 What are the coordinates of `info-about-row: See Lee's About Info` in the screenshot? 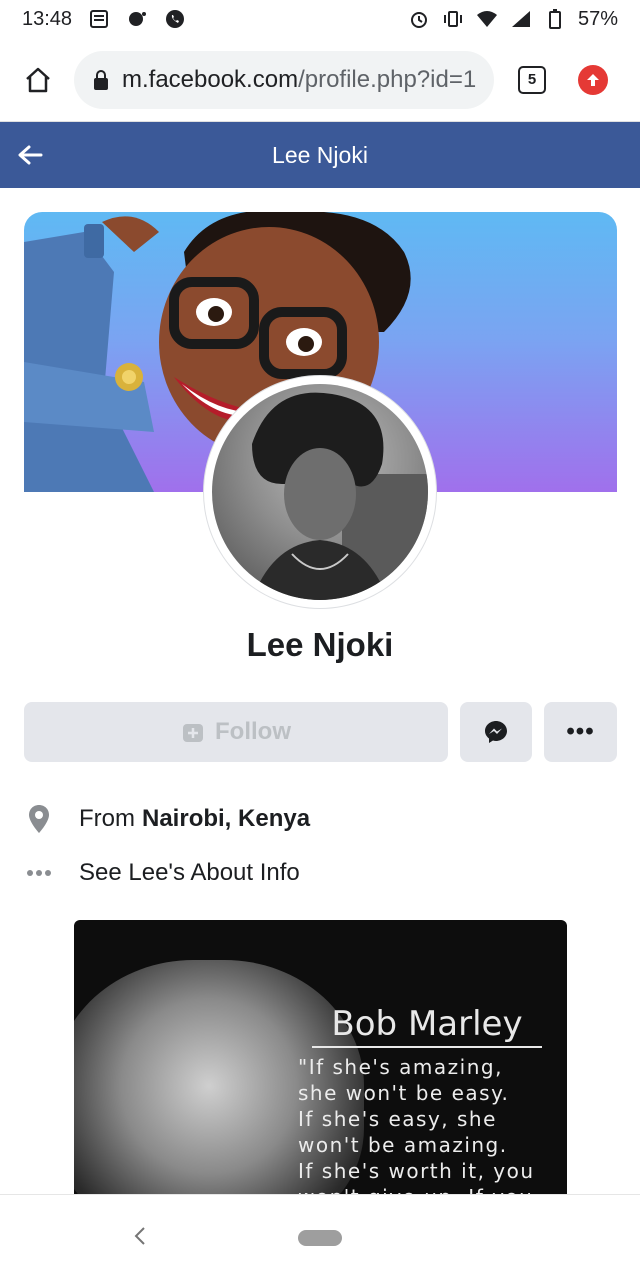 It's located at (320, 873).